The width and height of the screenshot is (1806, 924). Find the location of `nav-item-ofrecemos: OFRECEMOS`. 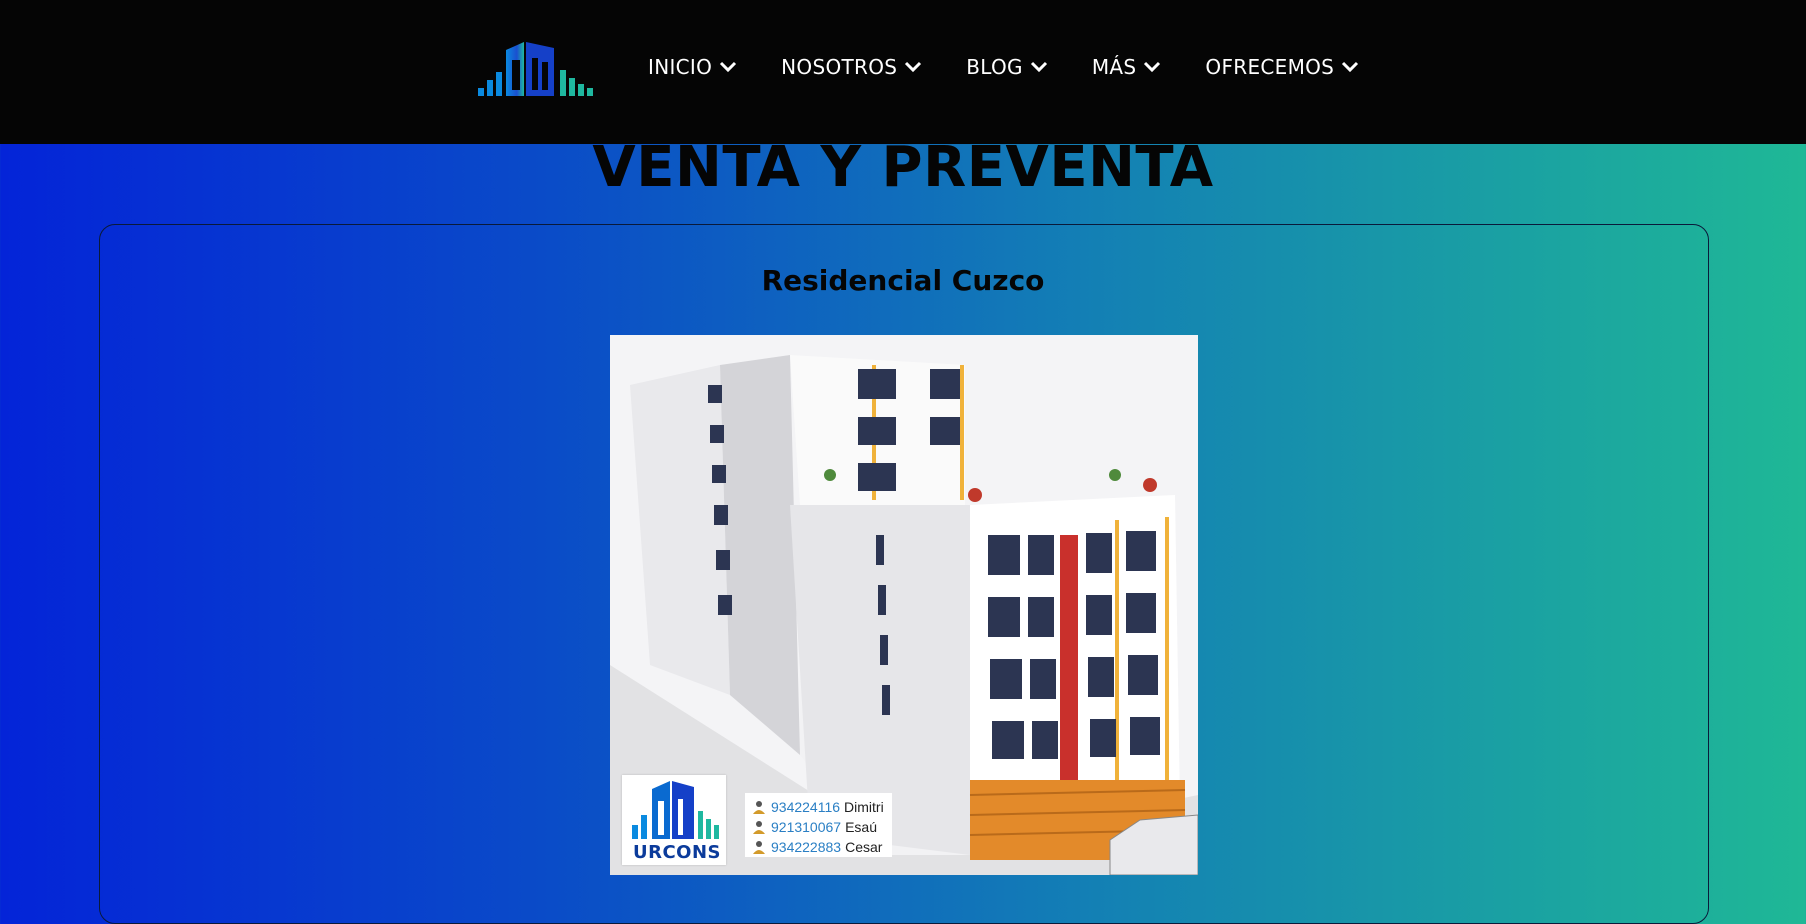

nav-item-ofrecemos: OFRECEMOS is located at coordinates (1282, 67).